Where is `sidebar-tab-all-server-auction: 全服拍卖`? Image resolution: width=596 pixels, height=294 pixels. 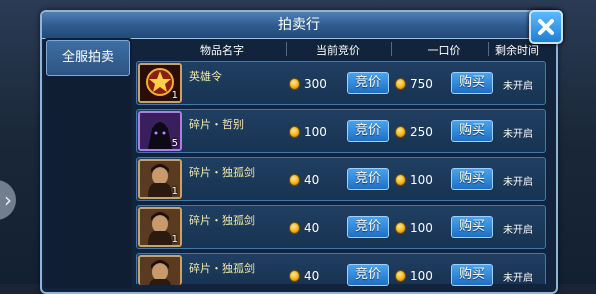
sidebar-tab-all-server-auction: 全服拍卖 is located at coordinates (88, 58).